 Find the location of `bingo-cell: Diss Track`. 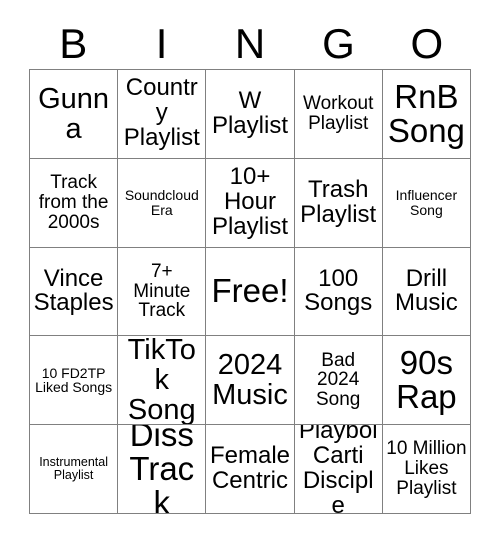

bingo-cell: Diss Track is located at coordinates (162, 469).